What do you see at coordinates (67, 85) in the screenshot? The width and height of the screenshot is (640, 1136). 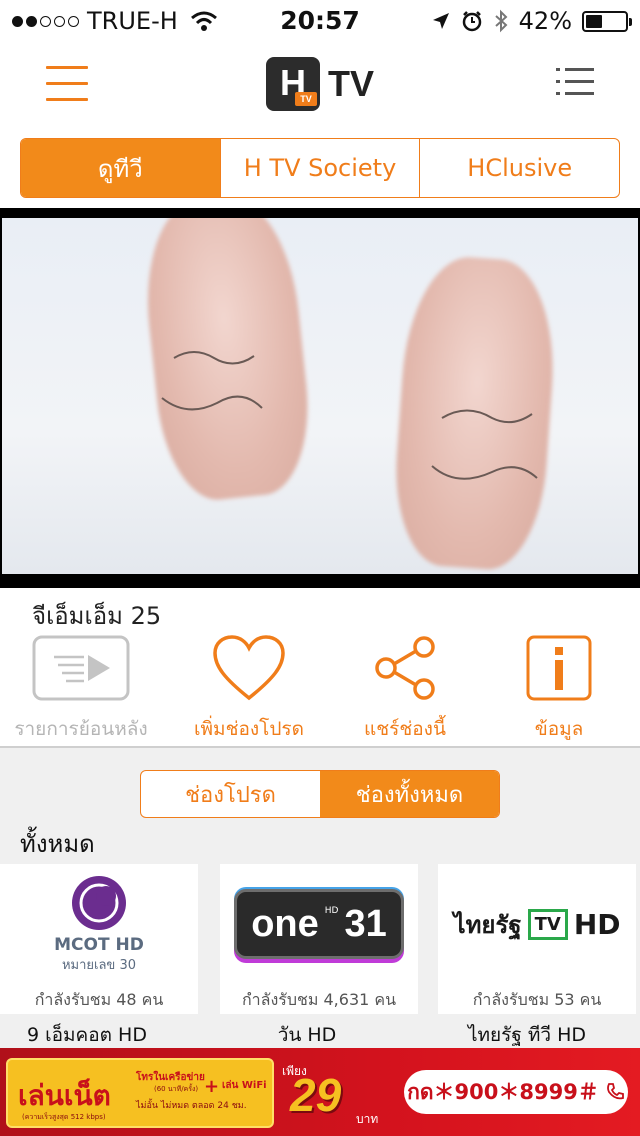 I see `menu-button` at bounding box center [67, 85].